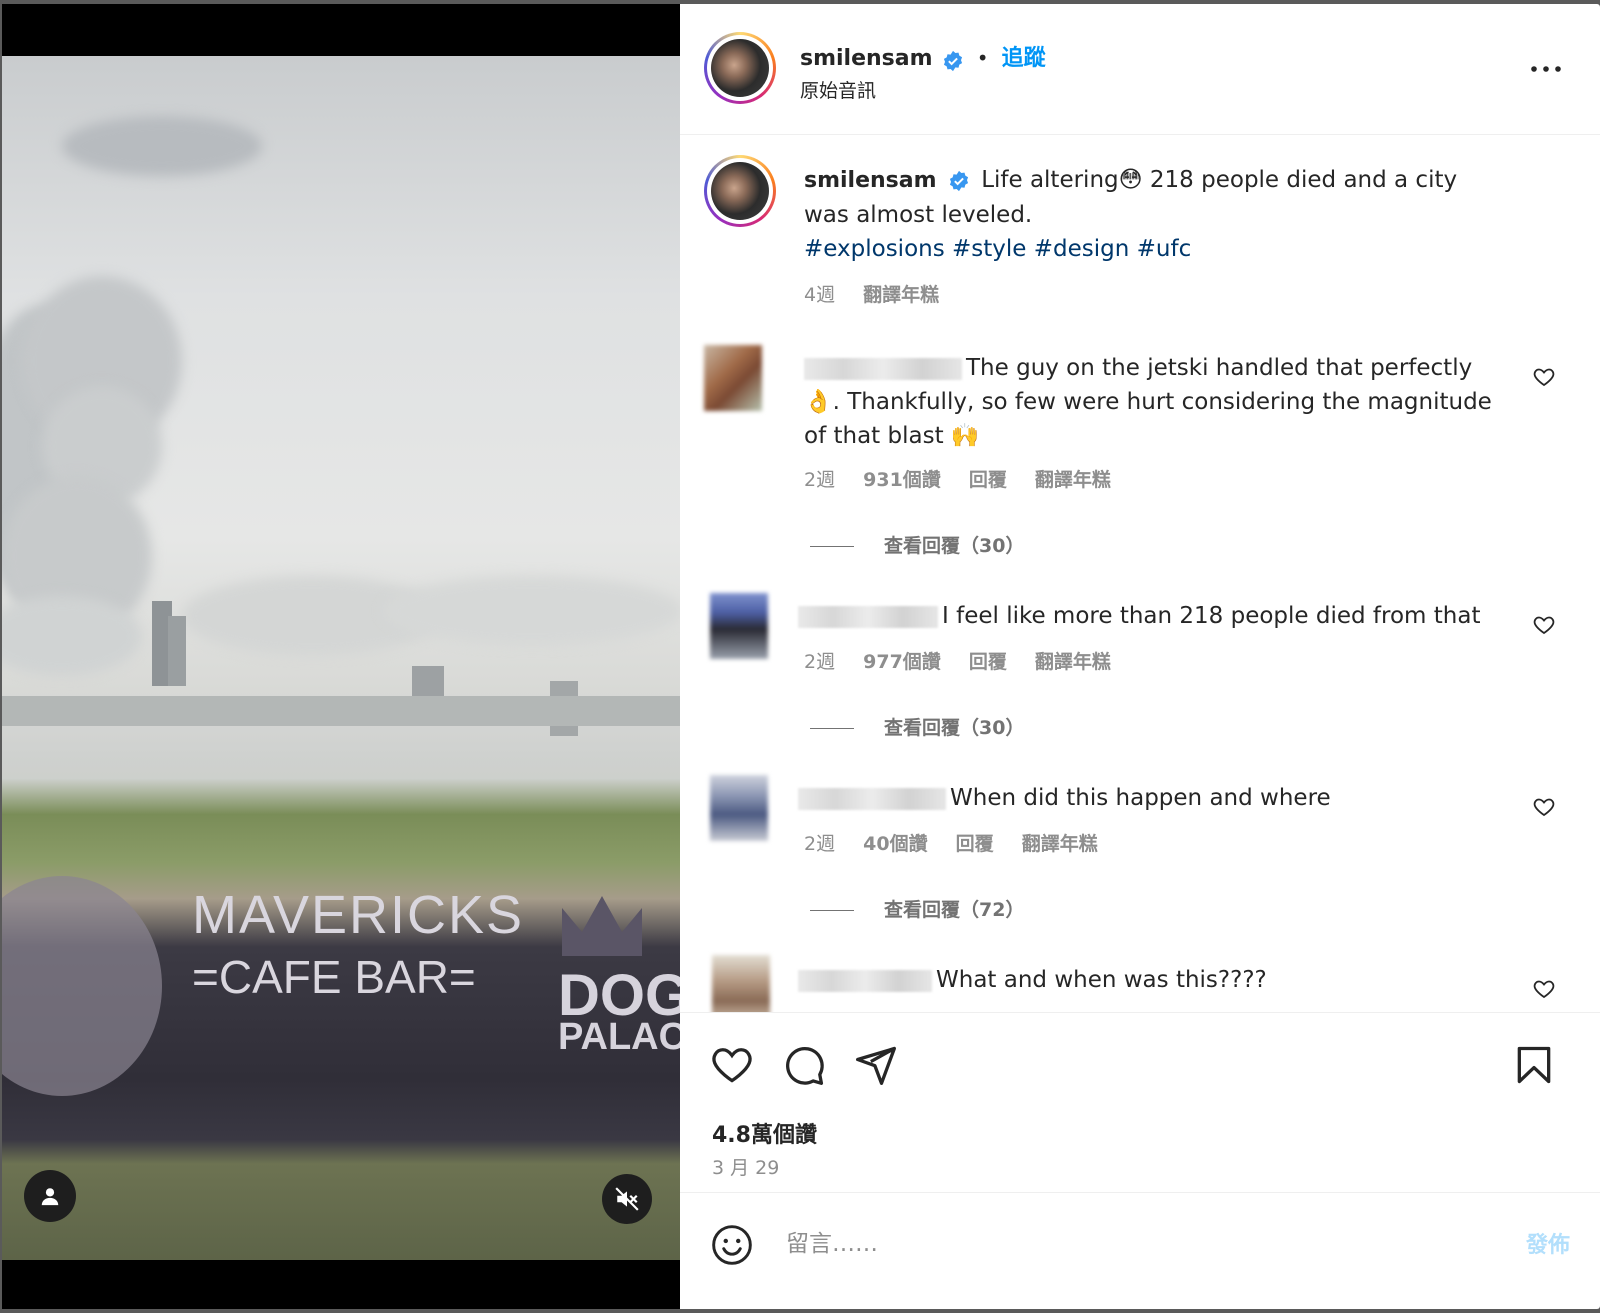  What do you see at coordinates (902, 662) in the screenshot?
I see `comment-likes: 977個讚` at bounding box center [902, 662].